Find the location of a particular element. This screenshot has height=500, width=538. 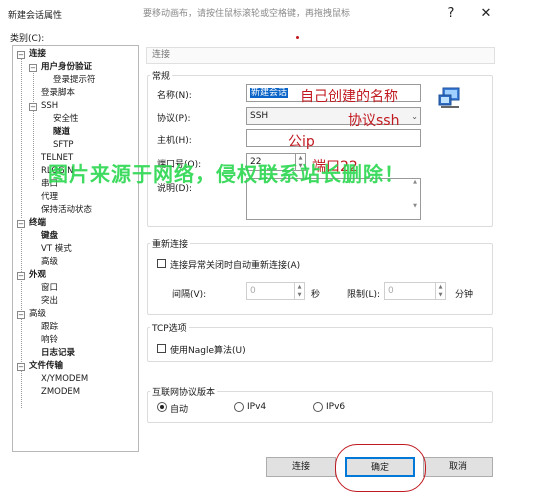

section-header: 连接 is located at coordinates (320, 55).